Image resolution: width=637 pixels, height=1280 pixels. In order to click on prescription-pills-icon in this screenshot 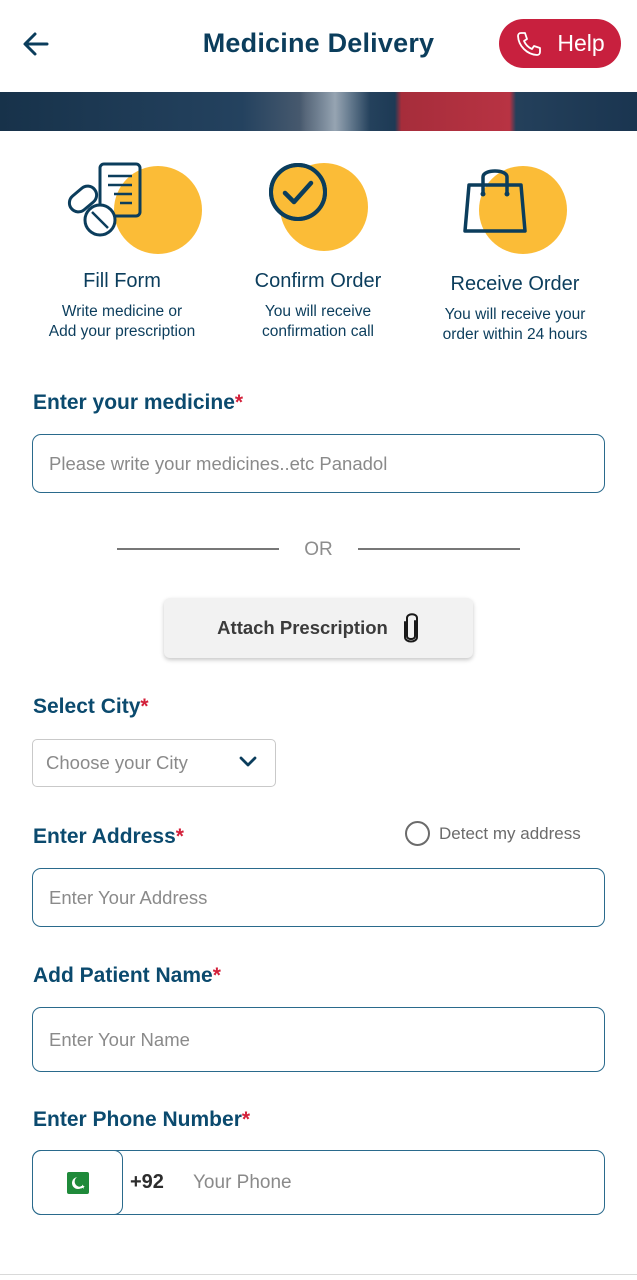, I will do `click(104, 199)`.